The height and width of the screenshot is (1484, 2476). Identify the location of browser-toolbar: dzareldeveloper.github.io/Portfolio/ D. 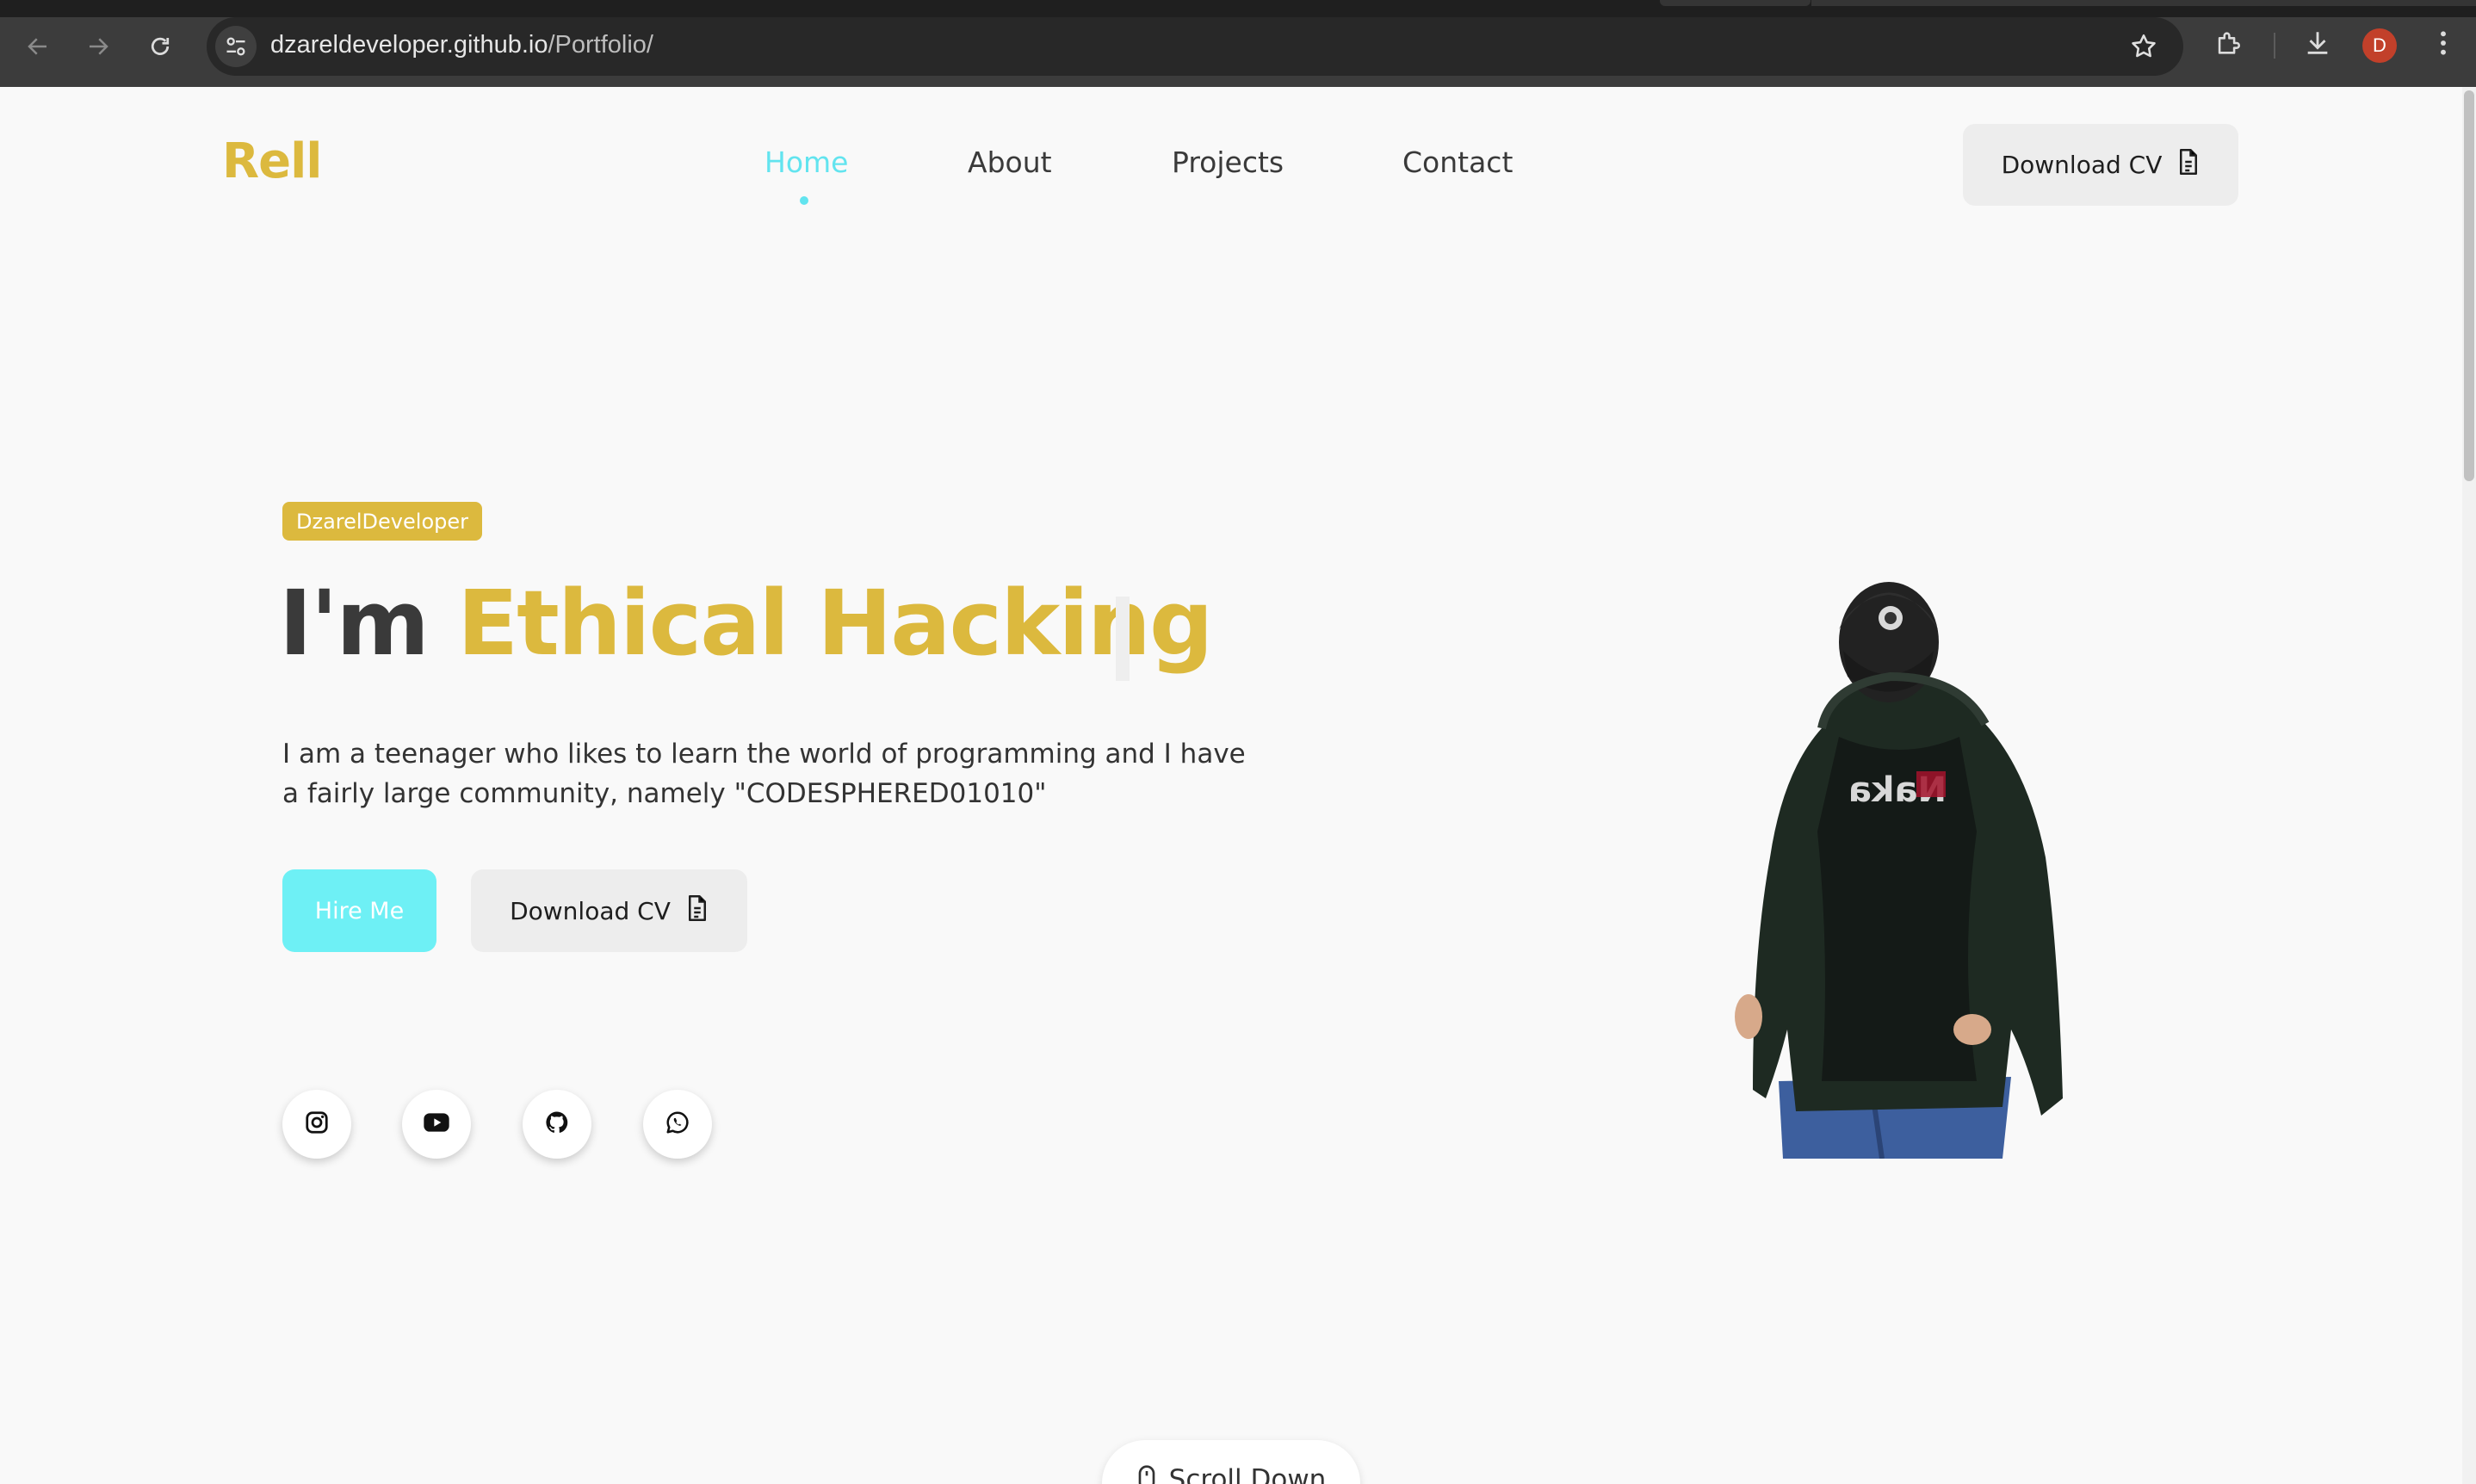
(1238, 43).